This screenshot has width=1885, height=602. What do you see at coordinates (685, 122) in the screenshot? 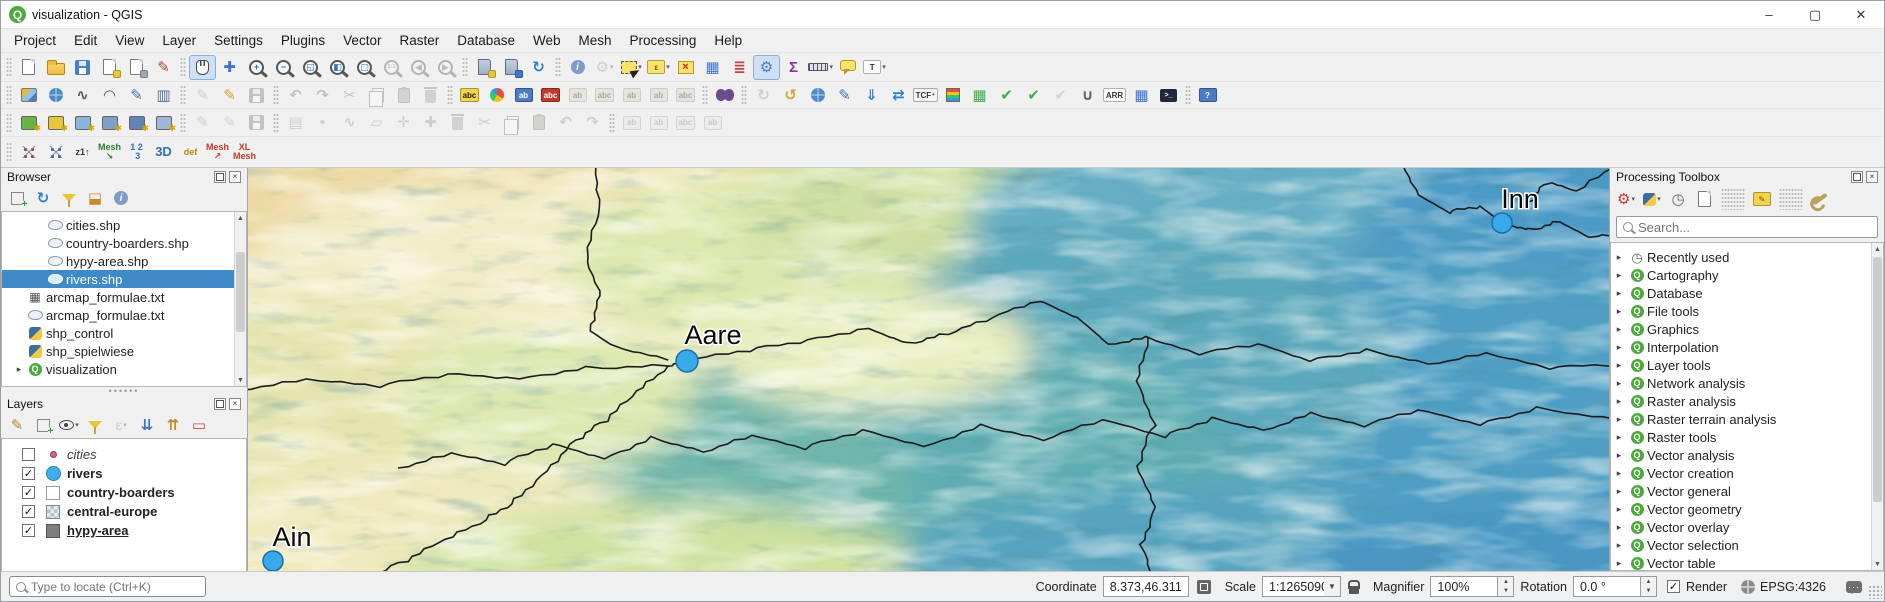
I see `label-tool-c-button: abc` at bounding box center [685, 122].